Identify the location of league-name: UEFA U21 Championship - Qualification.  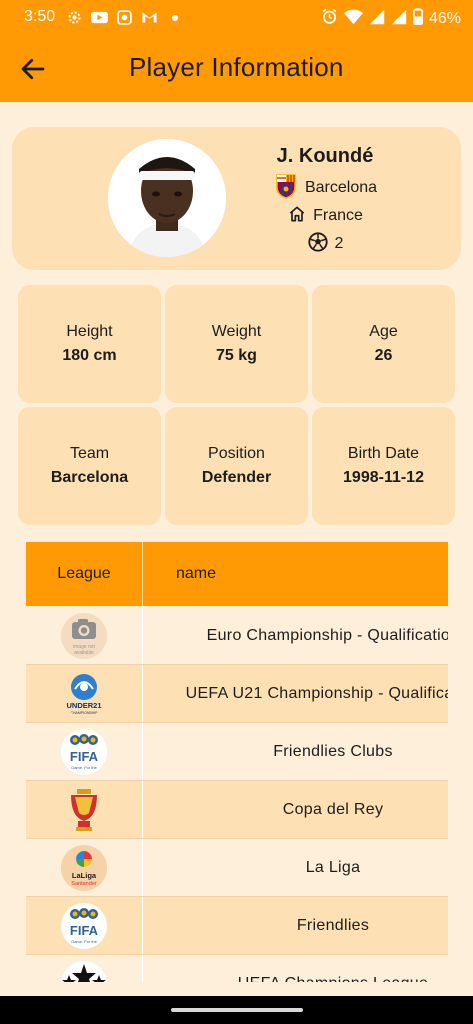
(316, 693).